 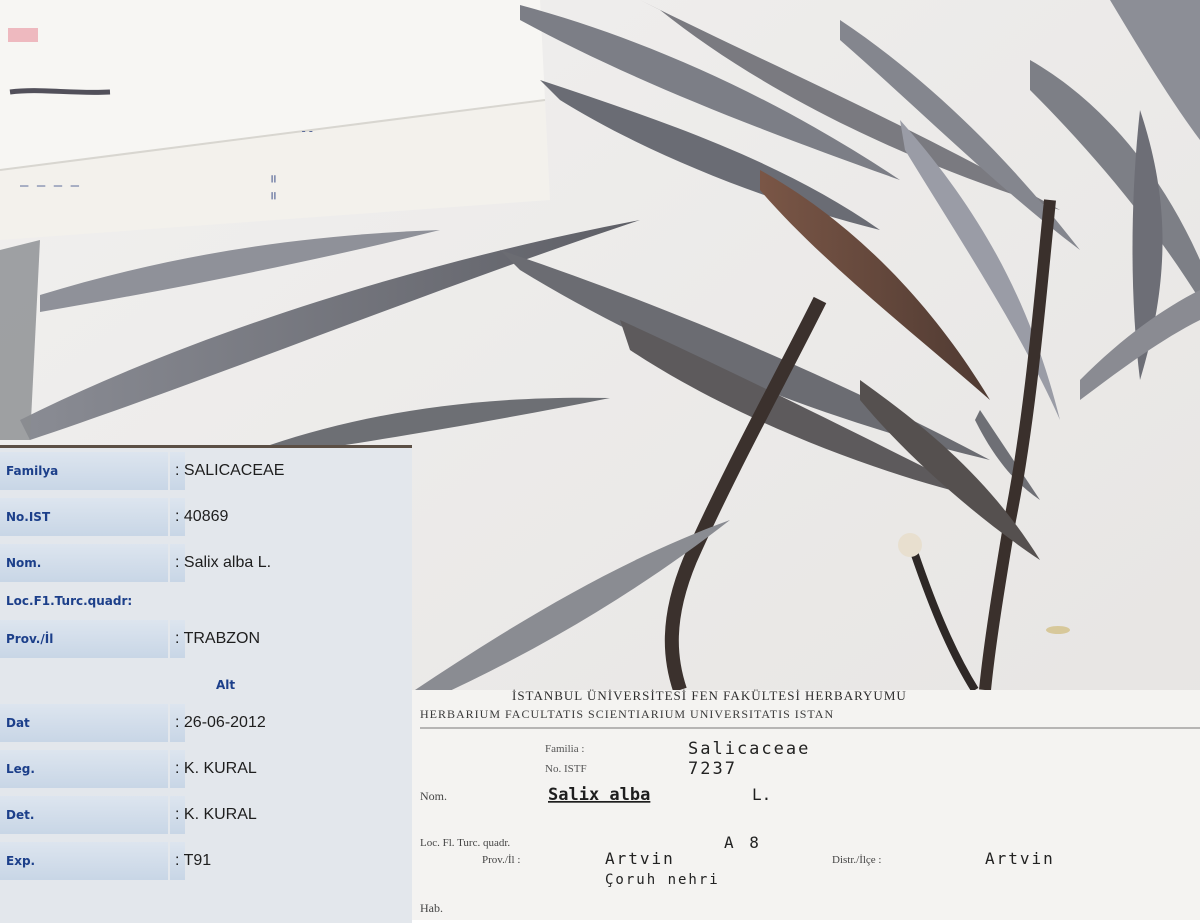 I want to click on label-familia-value: Salicaceae, so click(x=749, y=749).